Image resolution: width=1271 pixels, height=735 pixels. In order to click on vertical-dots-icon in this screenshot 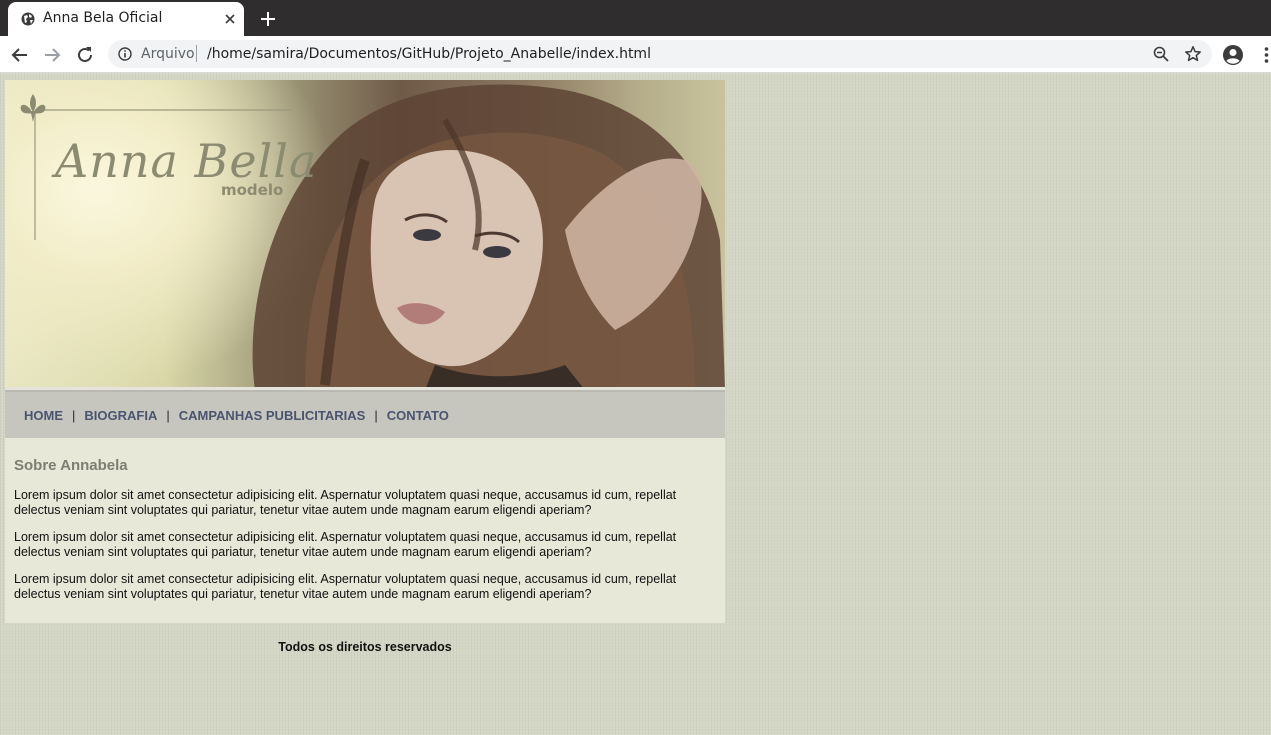, I will do `click(1266, 55)`.